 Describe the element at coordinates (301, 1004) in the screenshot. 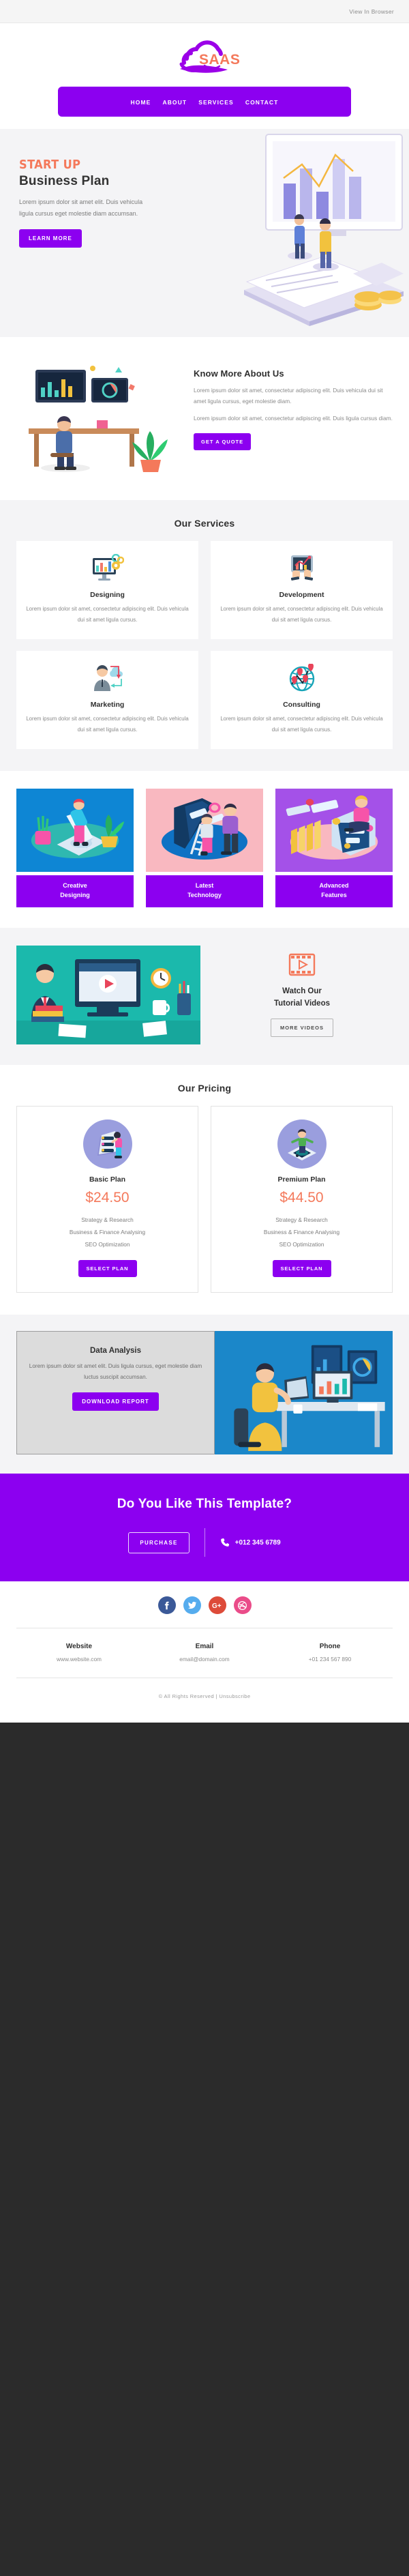

I see `video-title-line2: Tutorial Videos` at that location.